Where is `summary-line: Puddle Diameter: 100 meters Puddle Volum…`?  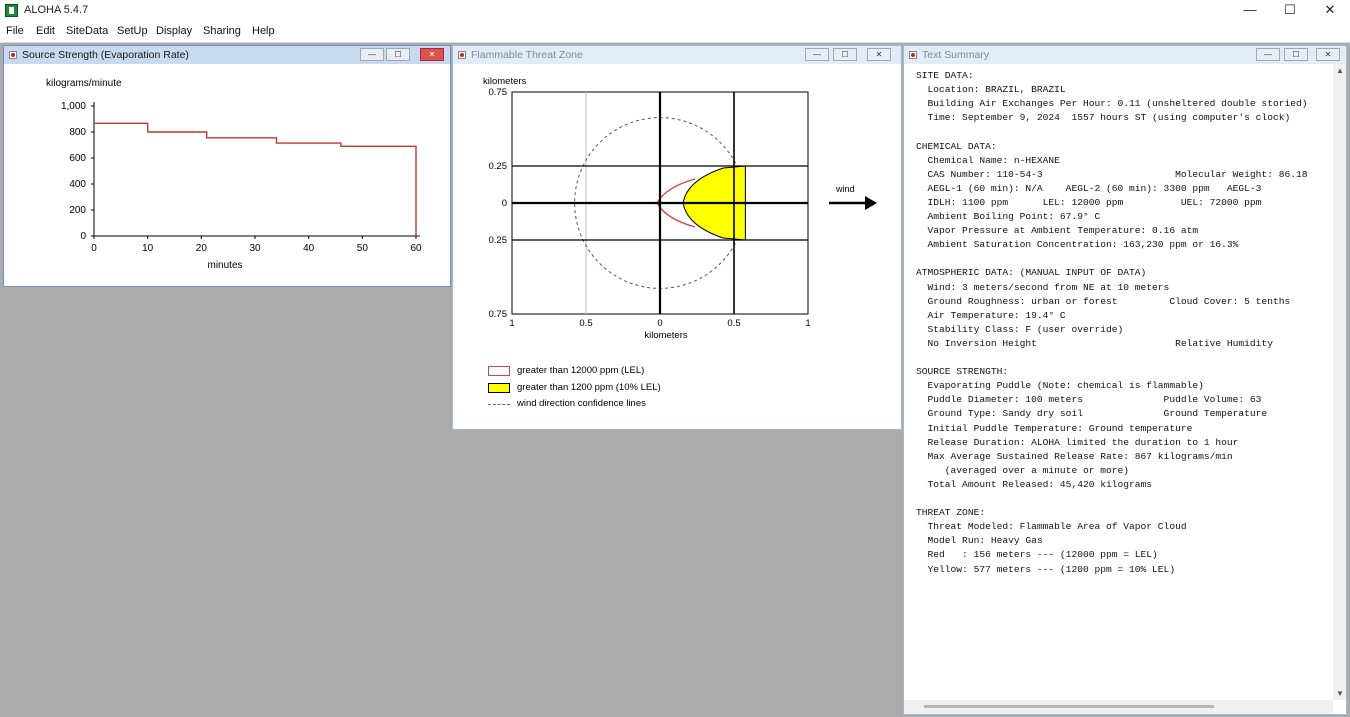
summary-line: Puddle Diameter: 100 meters Puddle Volum… is located at coordinates (1089, 400).